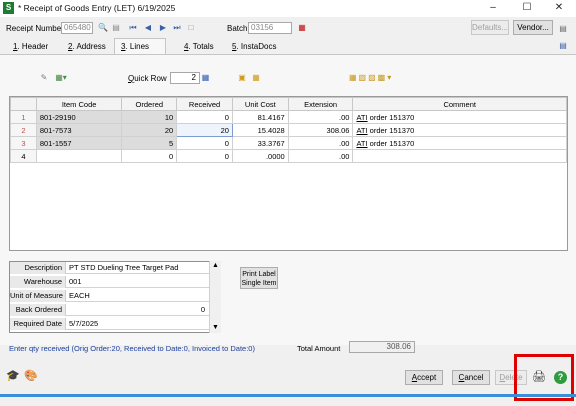 This screenshot has width=576, height=406. I want to click on sidebar-icon: ▤, so click(563, 45).